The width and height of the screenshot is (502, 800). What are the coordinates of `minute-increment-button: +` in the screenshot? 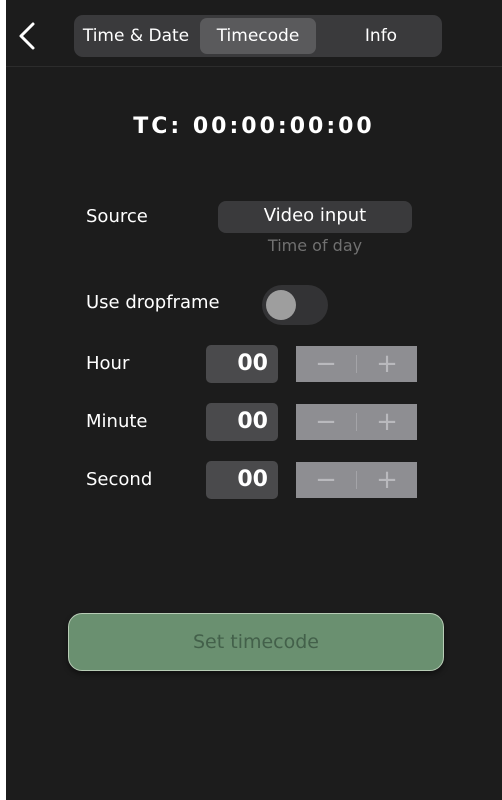 It's located at (387, 422).